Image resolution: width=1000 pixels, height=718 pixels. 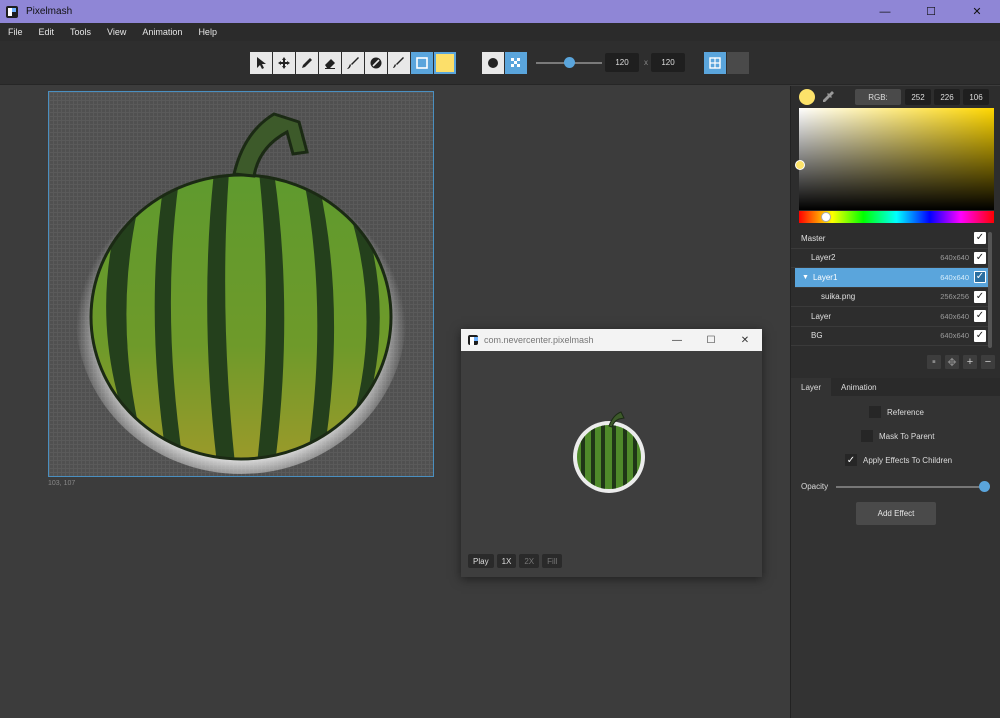 I want to click on preview-1x-button: 1X, so click(x=506, y=561).